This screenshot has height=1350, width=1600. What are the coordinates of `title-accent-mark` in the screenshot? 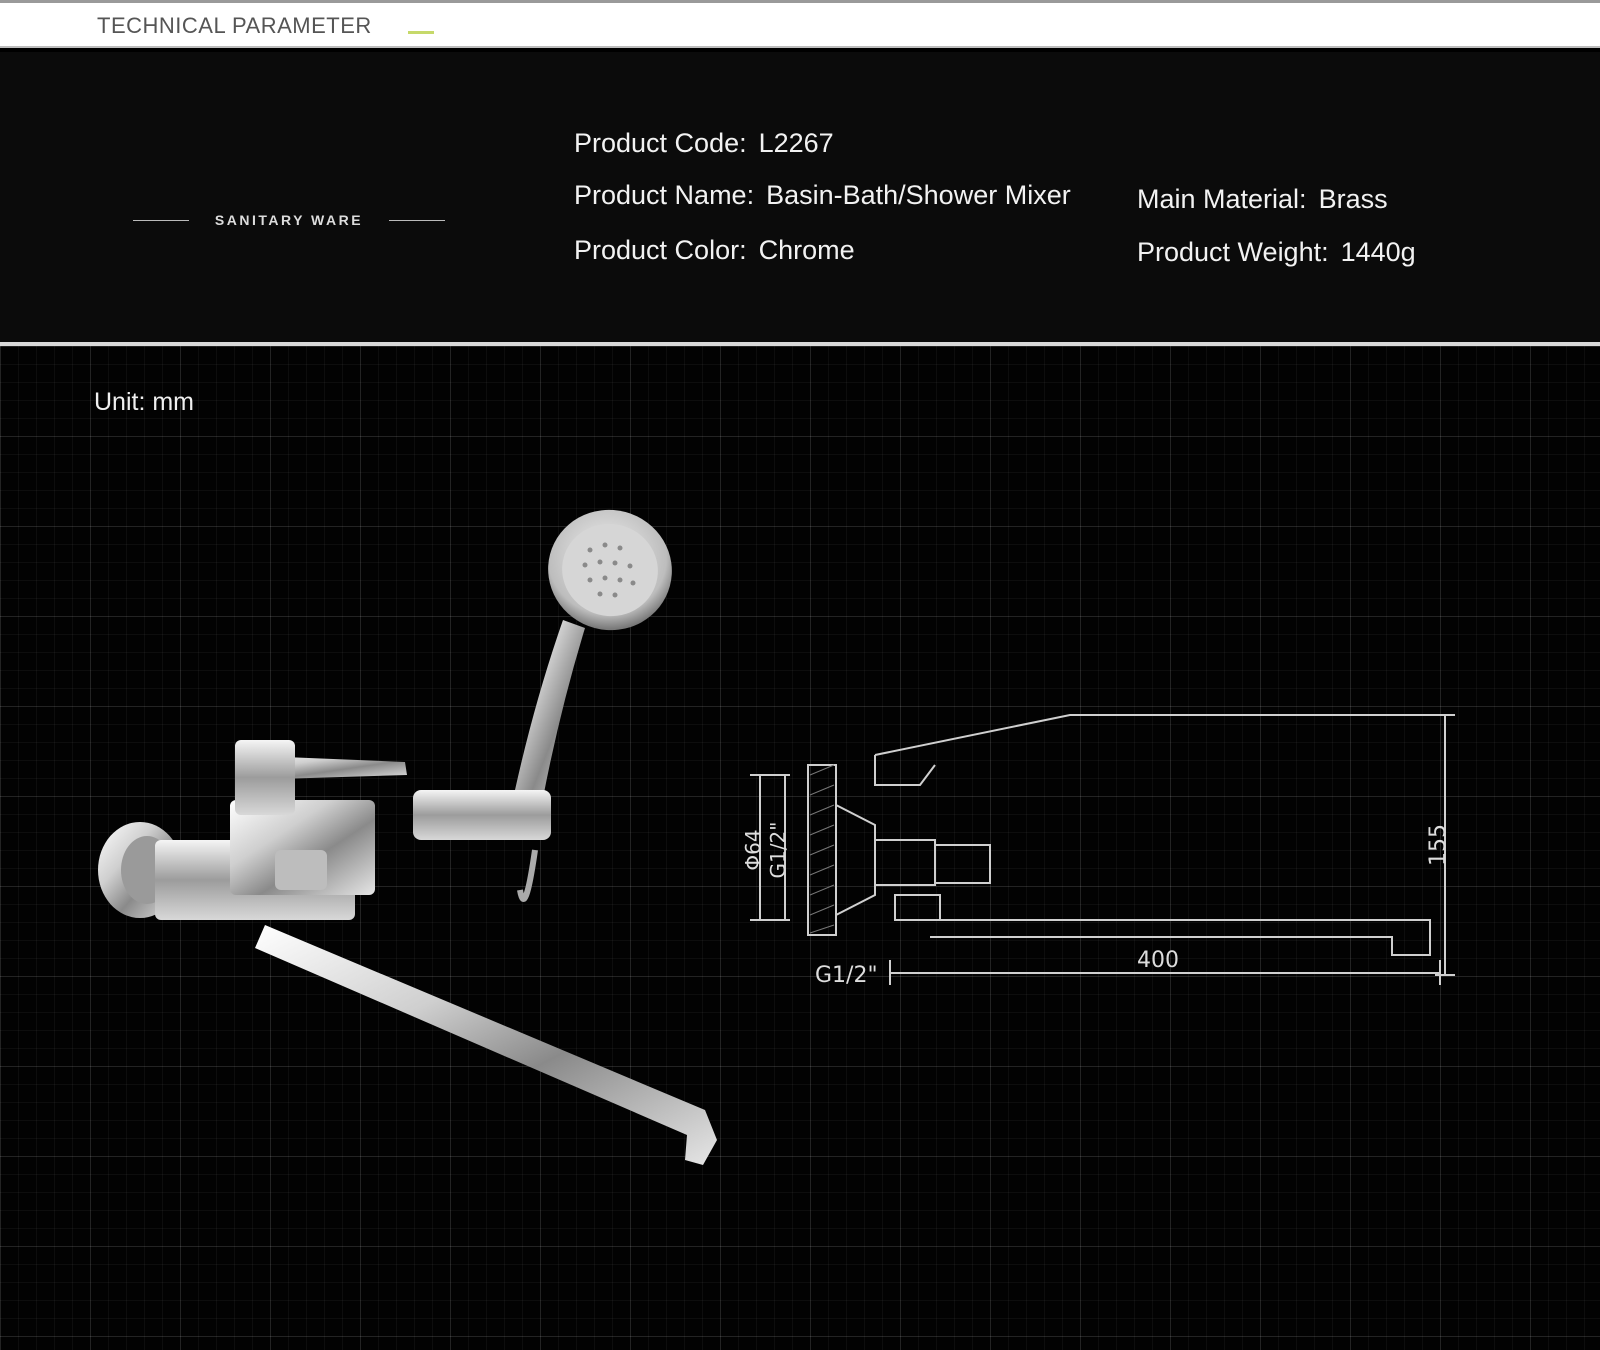 It's located at (421, 32).